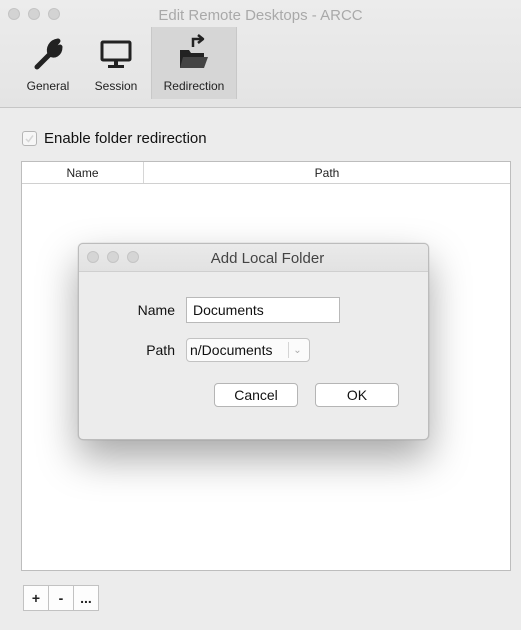 Image resolution: width=521 pixels, height=630 pixels. I want to click on dialog-title-bar: Add Local Folder, so click(253, 258).